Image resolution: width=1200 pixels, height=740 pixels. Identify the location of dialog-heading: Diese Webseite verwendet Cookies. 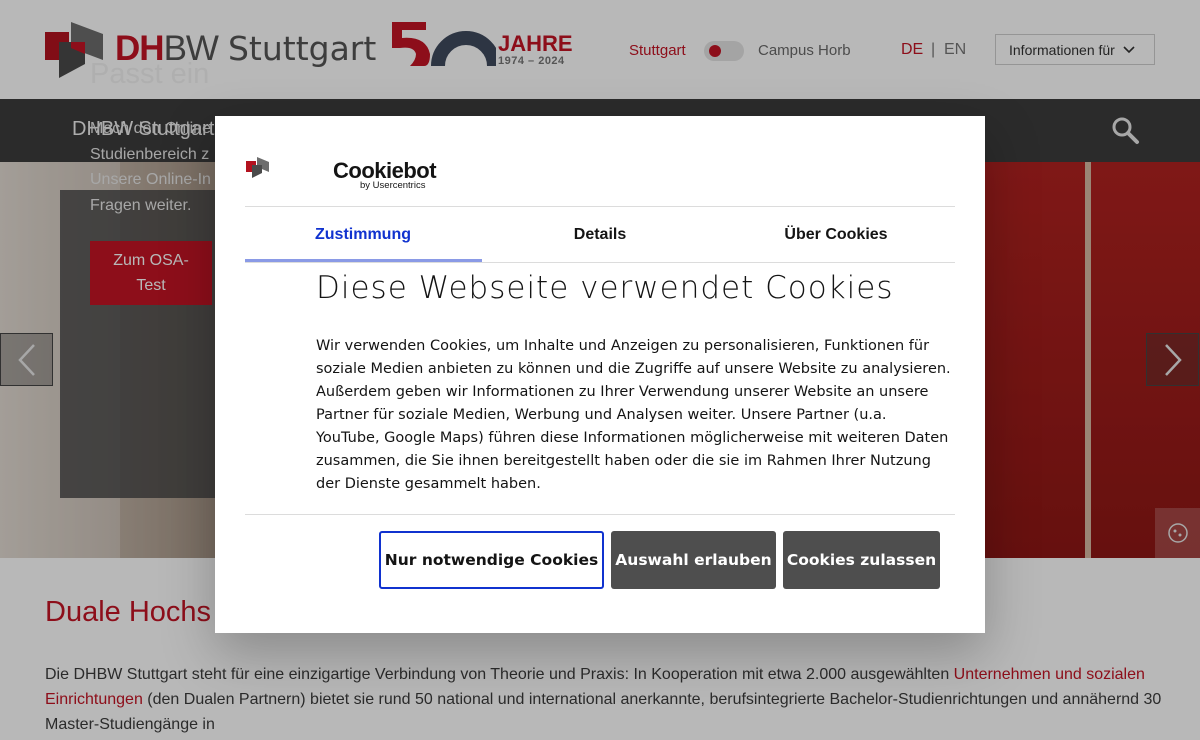
(605, 288).